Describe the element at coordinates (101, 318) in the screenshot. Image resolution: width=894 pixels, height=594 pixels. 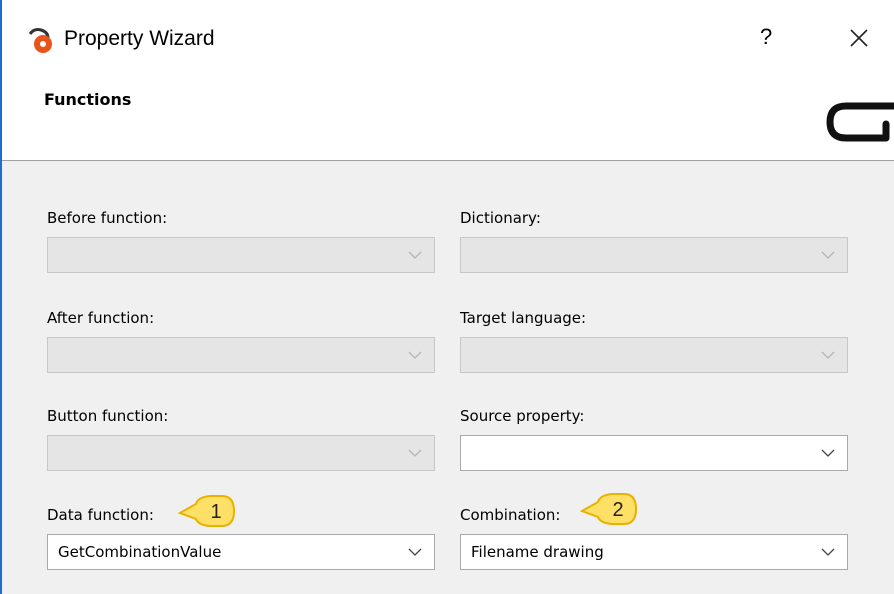
I see `after-function-label: After function:` at that location.